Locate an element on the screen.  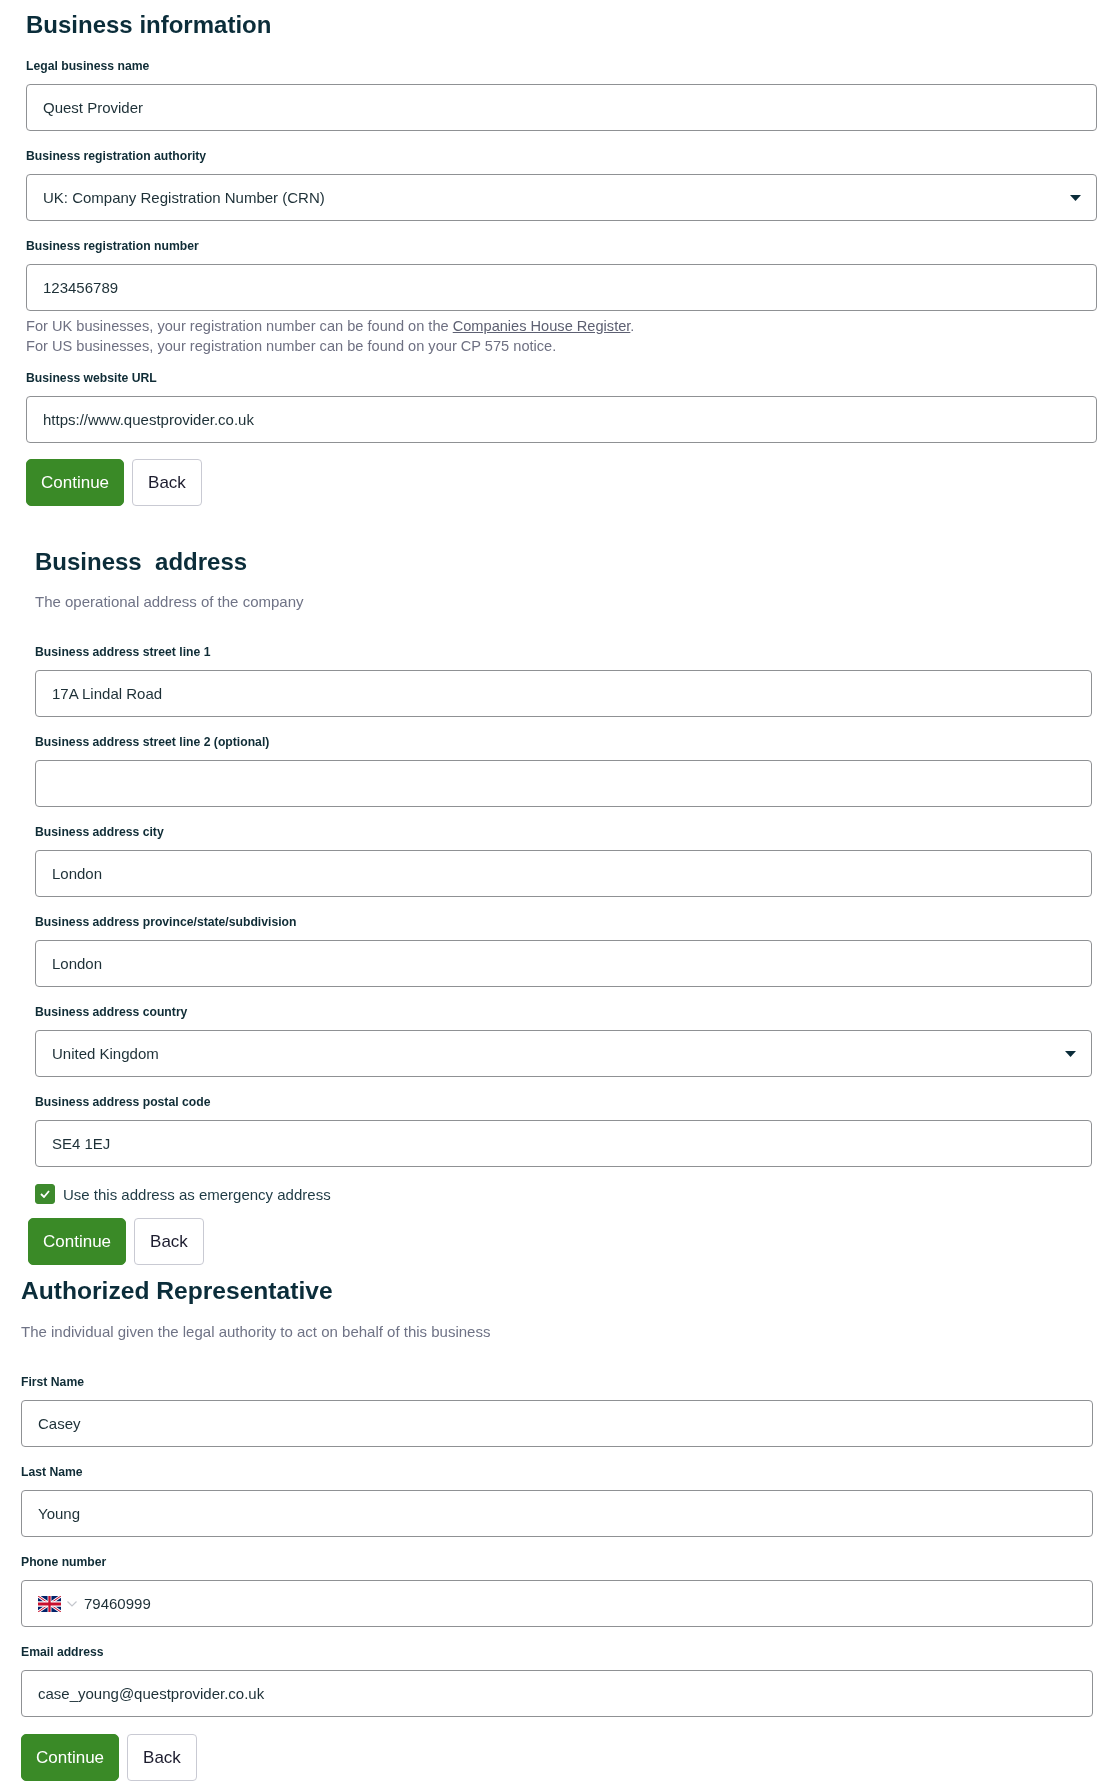
field-label: Email address is located at coordinates (62, 1652).